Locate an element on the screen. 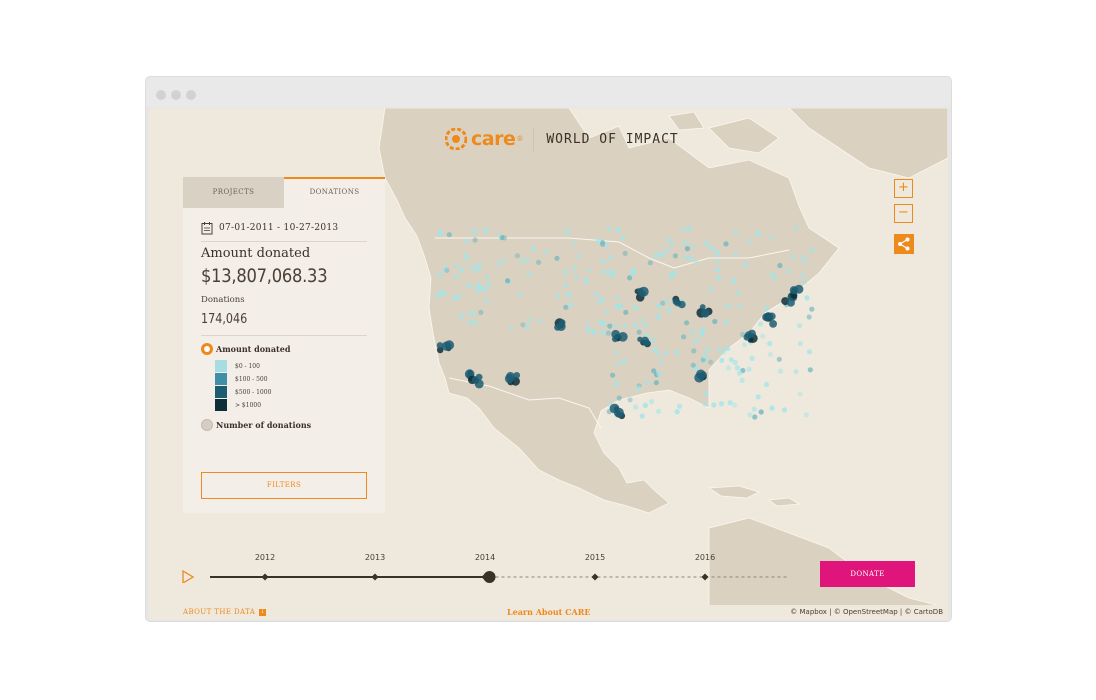 Image resolution: width=1096 pixels, height=700 pixels. amount-donated-option-label: Amount donated is located at coordinates (253, 349).